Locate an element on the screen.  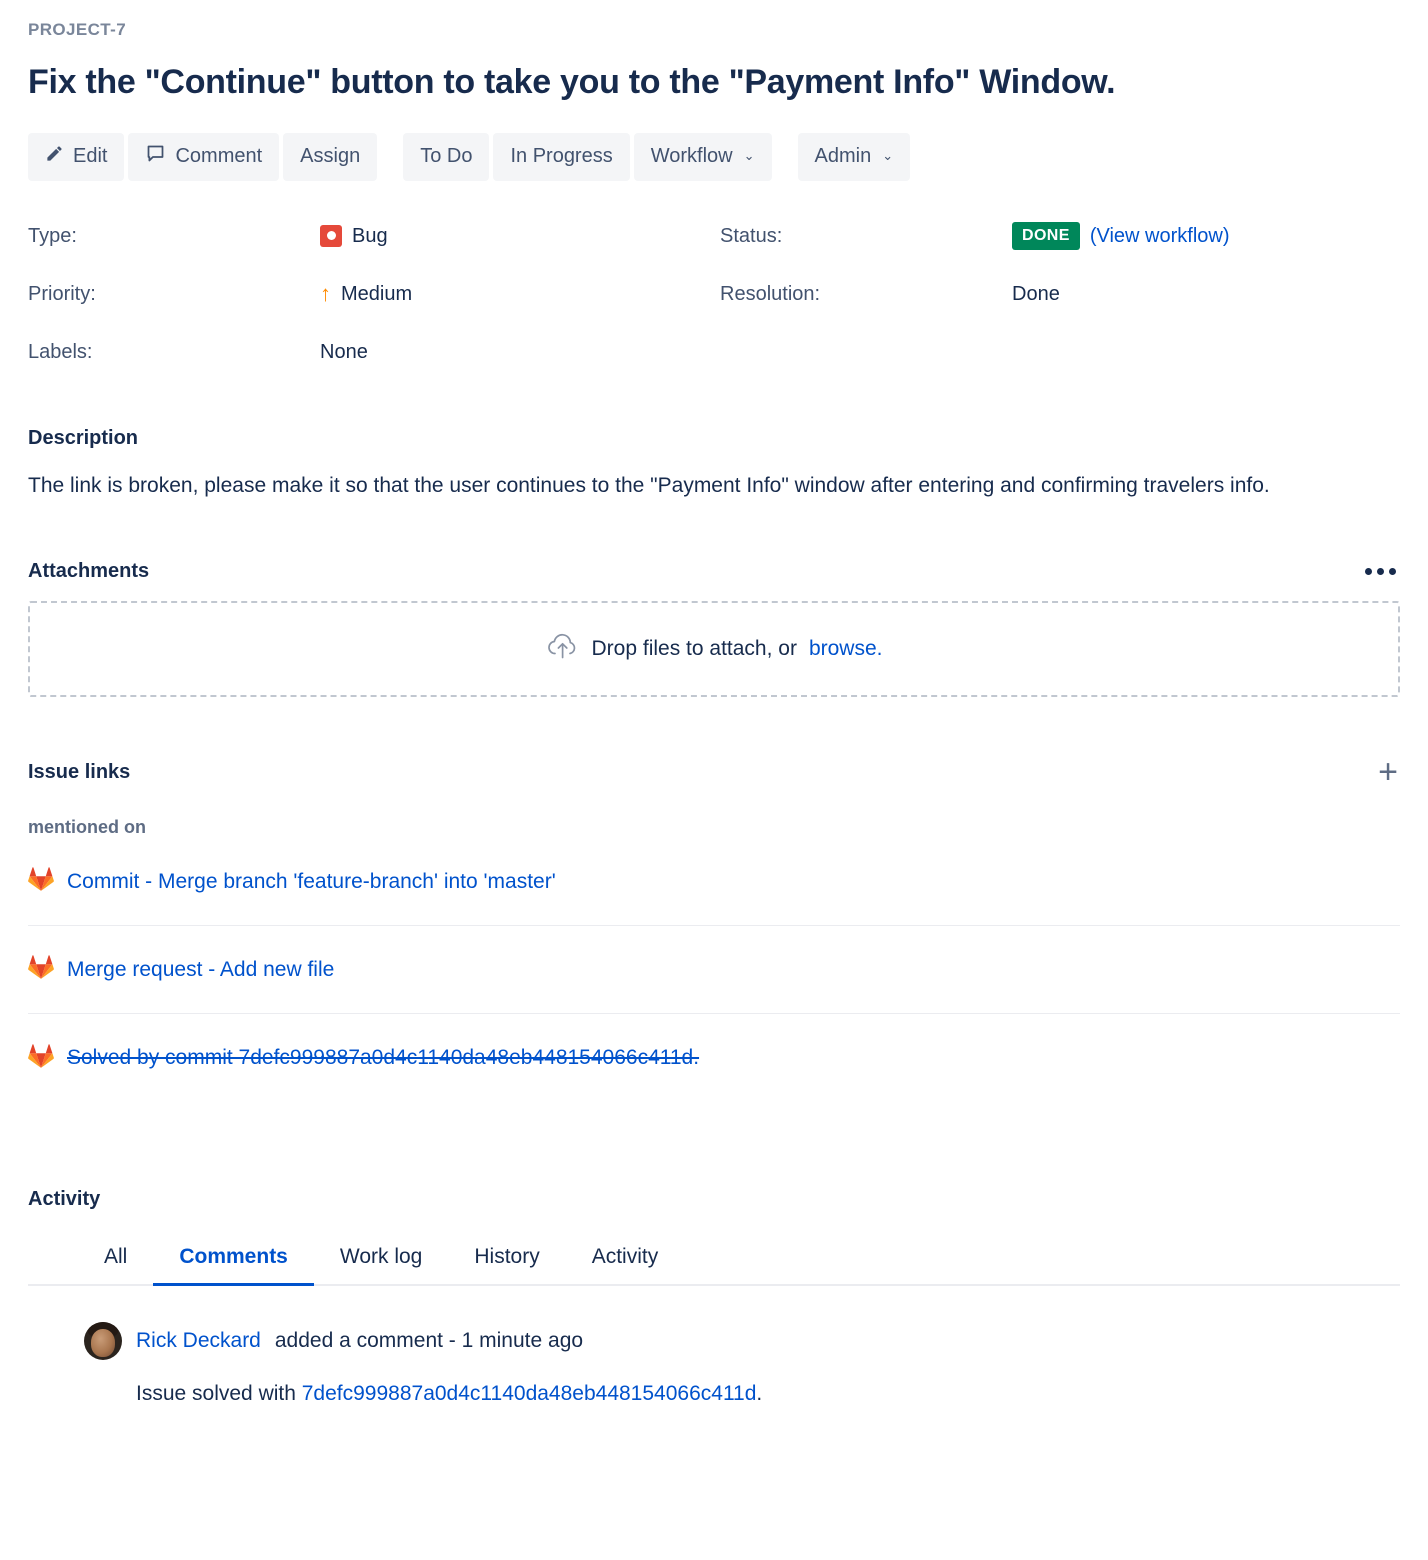
tab-history: History is located at coordinates (506, 1260).